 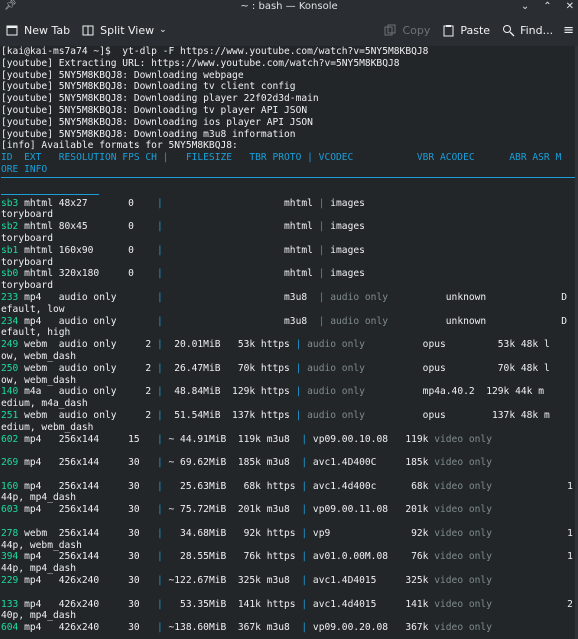 What do you see at coordinates (33, 309) in the screenshot?
I see `format-more-info: efault, low` at bounding box center [33, 309].